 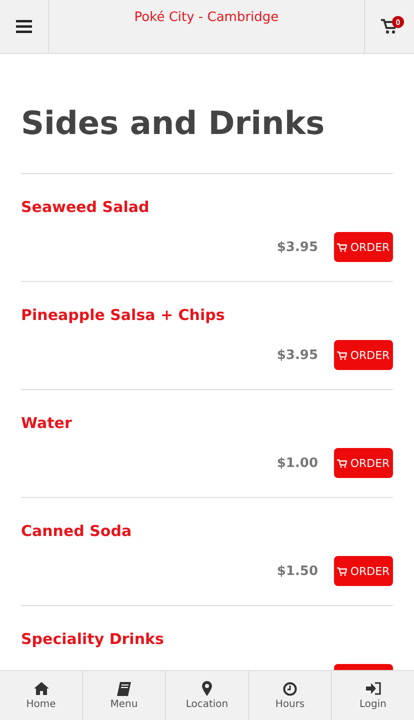 What do you see at coordinates (206, 18) in the screenshot?
I see `restaurant-title: Poké City - Cambridge` at bounding box center [206, 18].